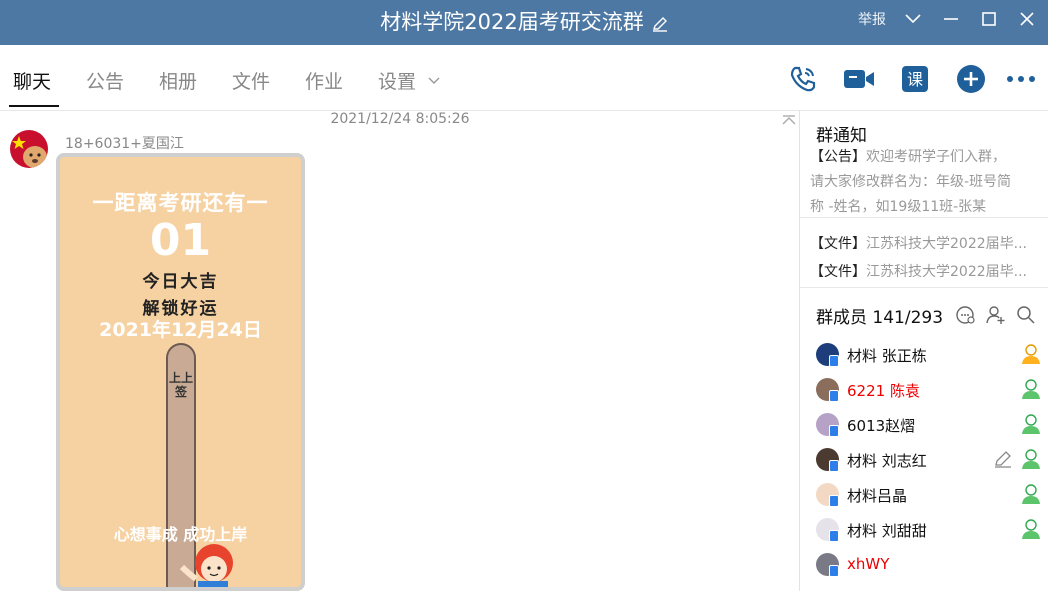 This screenshot has width=1048, height=591. What do you see at coordinates (887, 356) in the screenshot?
I see `member-name: 材料 张正栋` at bounding box center [887, 356].